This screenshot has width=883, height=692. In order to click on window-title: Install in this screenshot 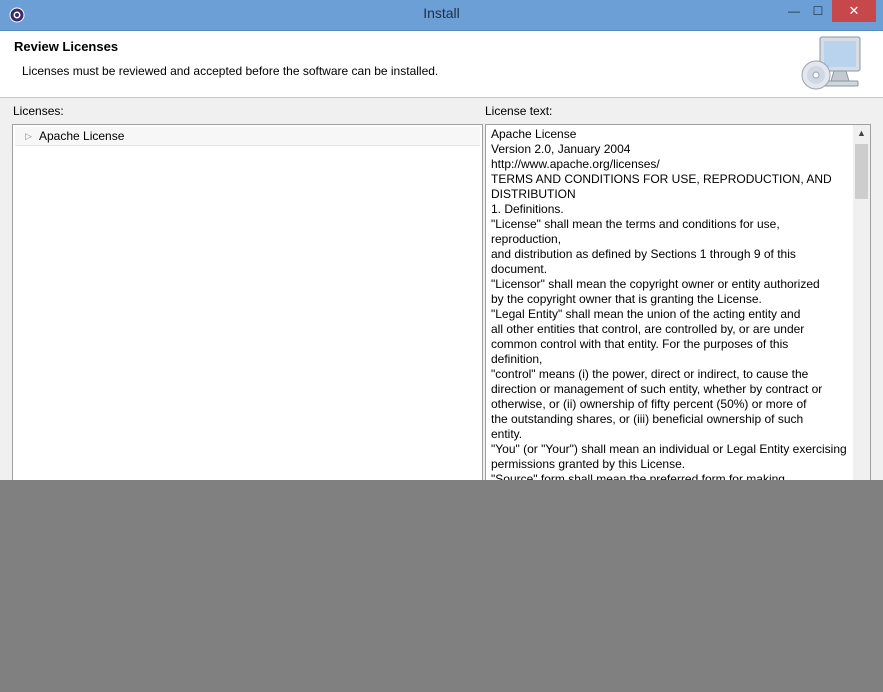, I will do `click(441, 13)`.